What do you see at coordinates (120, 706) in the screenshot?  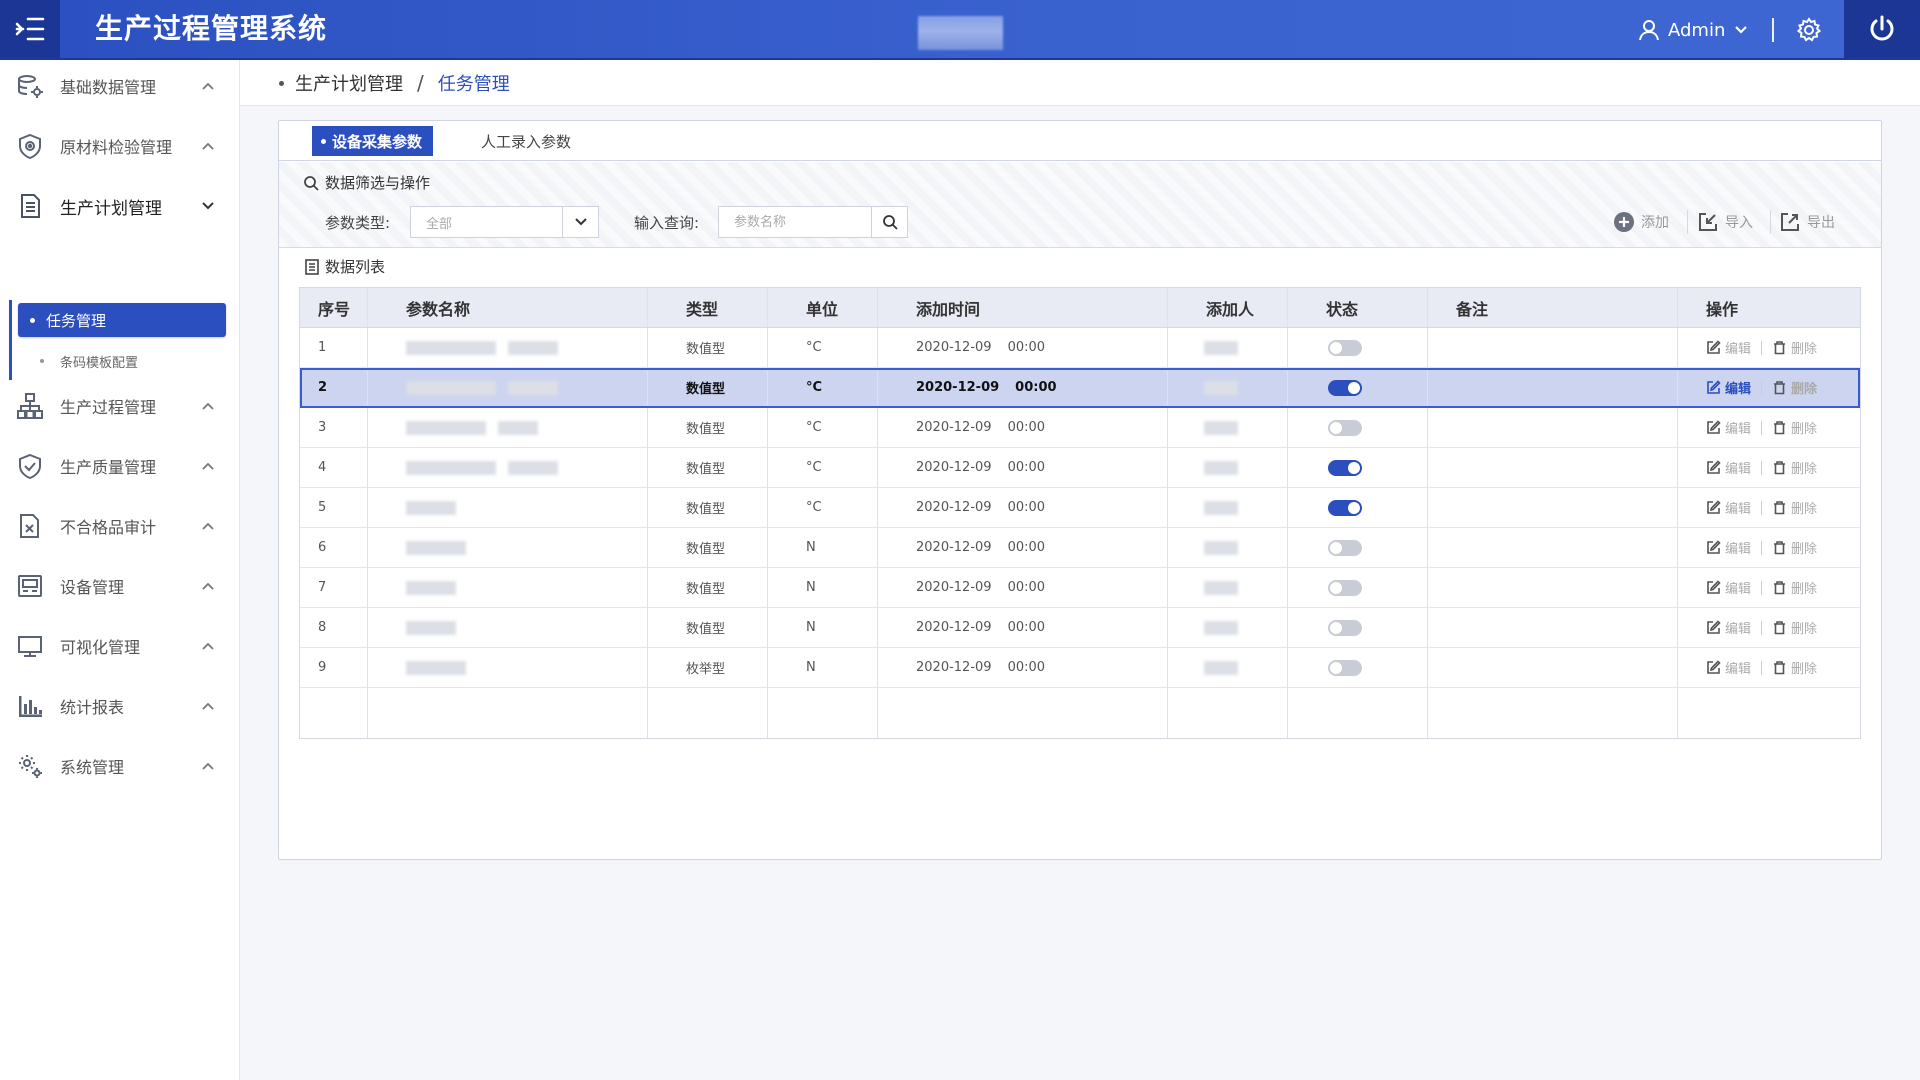 I see `sidebar-item-statistics: 统计报表` at bounding box center [120, 706].